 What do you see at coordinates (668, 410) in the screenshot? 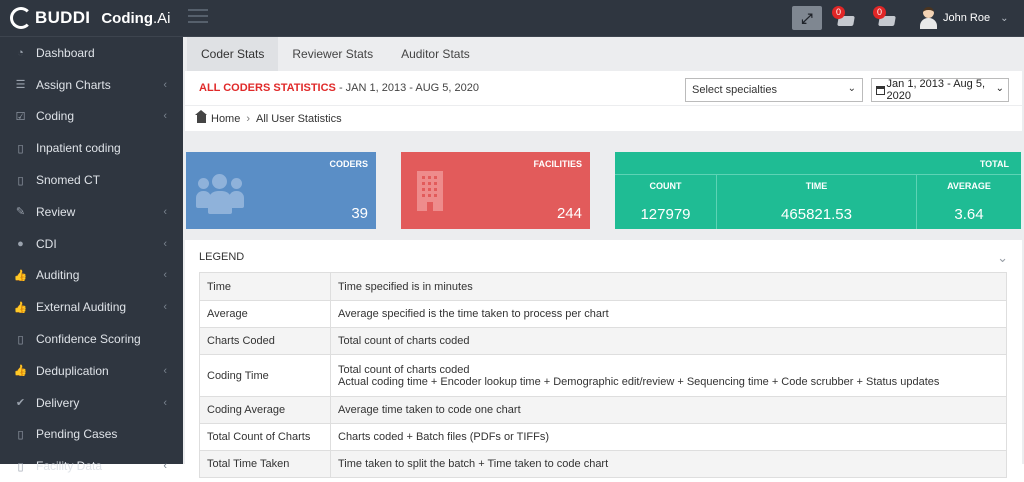
I see `legend-desc: Average time taken to code one chart` at bounding box center [668, 410].